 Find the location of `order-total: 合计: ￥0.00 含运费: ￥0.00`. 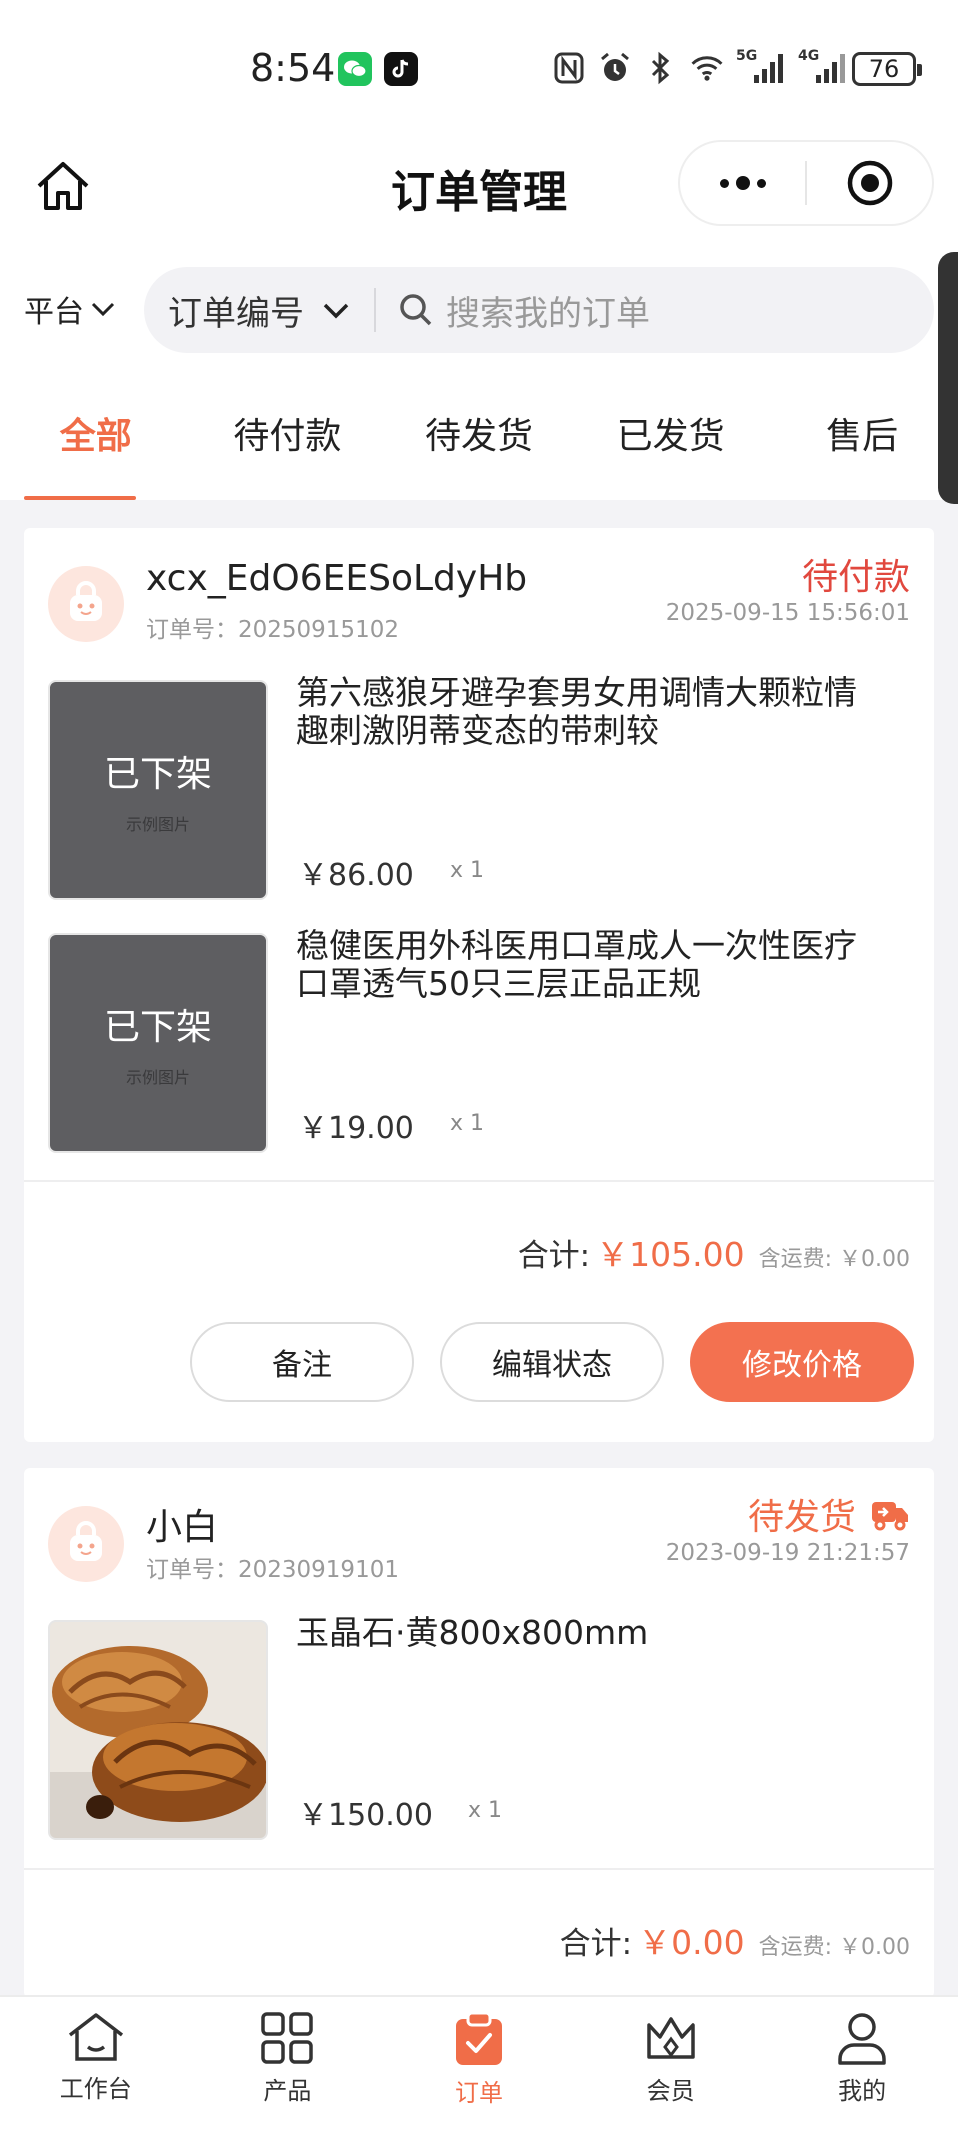

order-total: 合计: ￥0.00 含运费: ￥0.00 is located at coordinates (735, 1940).